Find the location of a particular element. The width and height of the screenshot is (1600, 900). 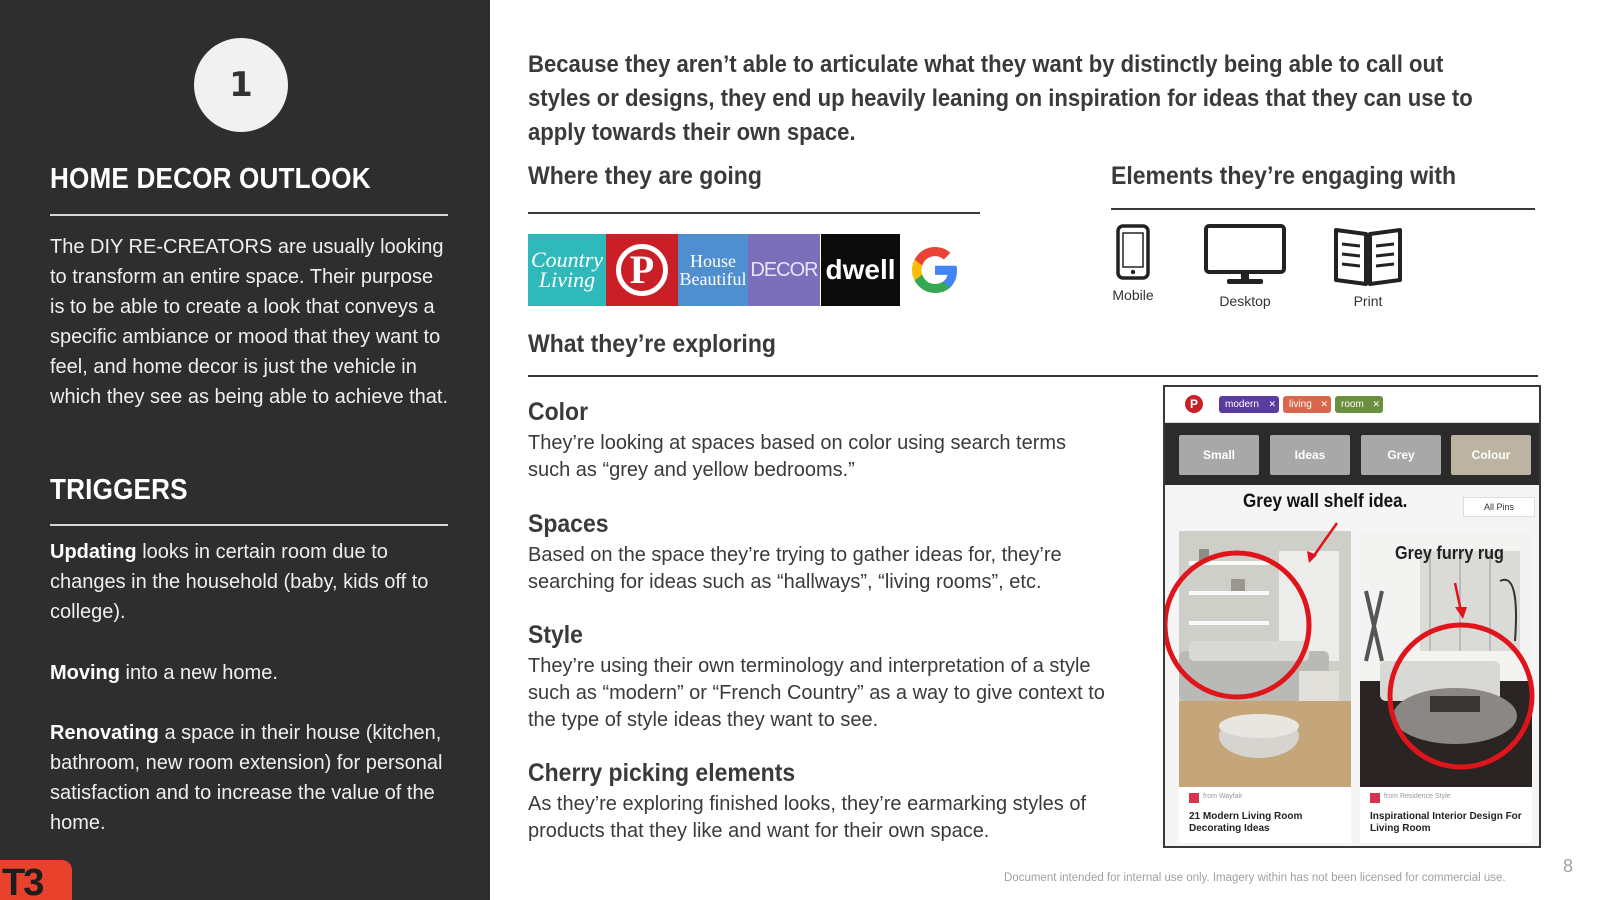

trigger-keyword: Moving is located at coordinates (85, 673).